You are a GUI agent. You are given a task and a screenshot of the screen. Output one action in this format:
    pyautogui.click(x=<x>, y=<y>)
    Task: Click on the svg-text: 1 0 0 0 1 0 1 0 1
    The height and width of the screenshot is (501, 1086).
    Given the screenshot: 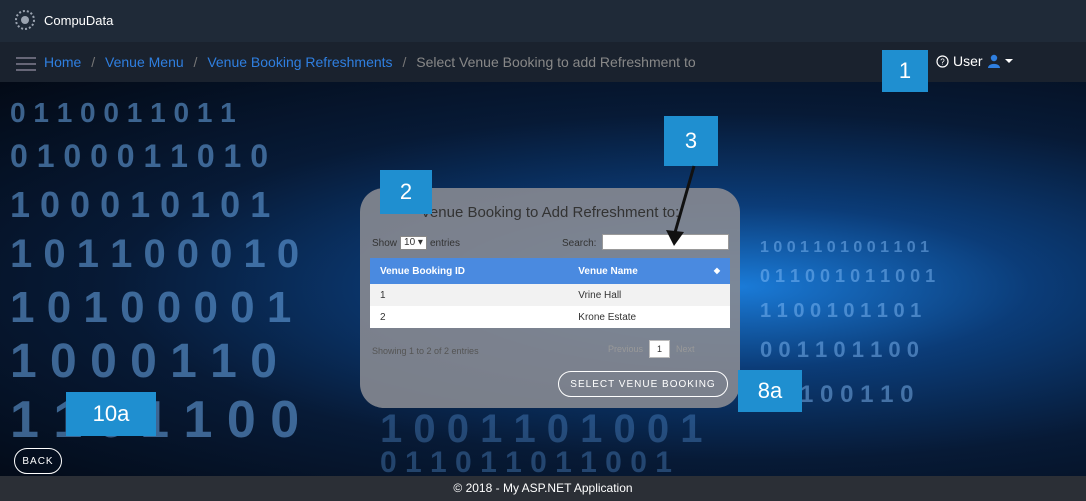 What is the action you would take?
    pyautogui.click(x=140, y=204)
    